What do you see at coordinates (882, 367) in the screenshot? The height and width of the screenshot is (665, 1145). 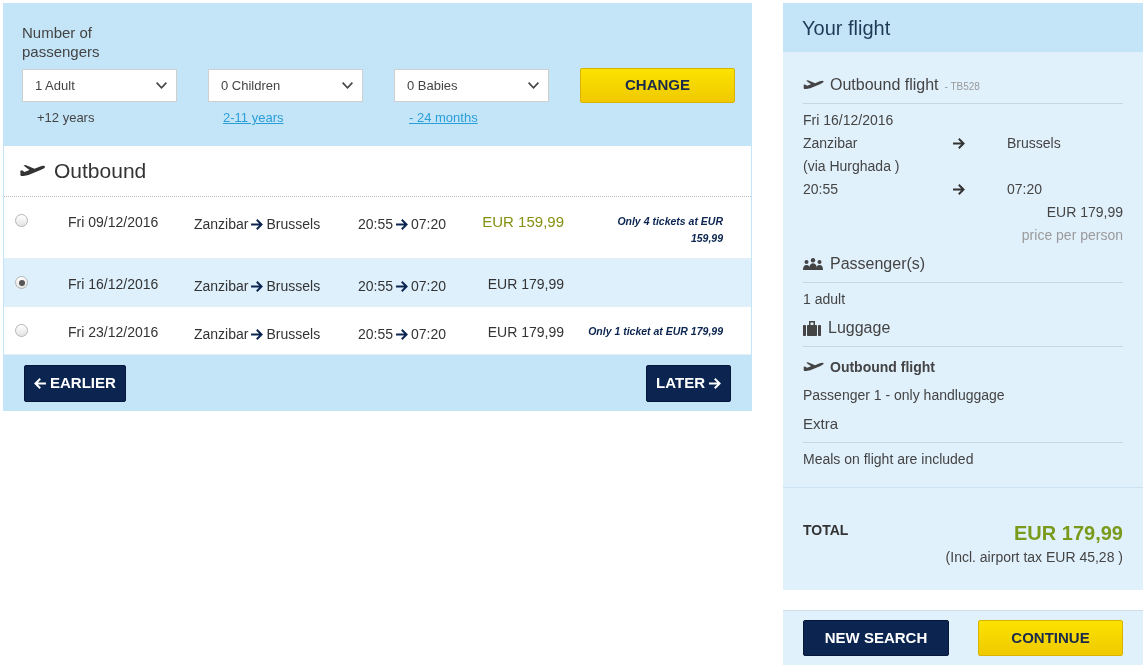 I see `subheading: Outbound flight` at bounding box center [882, 367].